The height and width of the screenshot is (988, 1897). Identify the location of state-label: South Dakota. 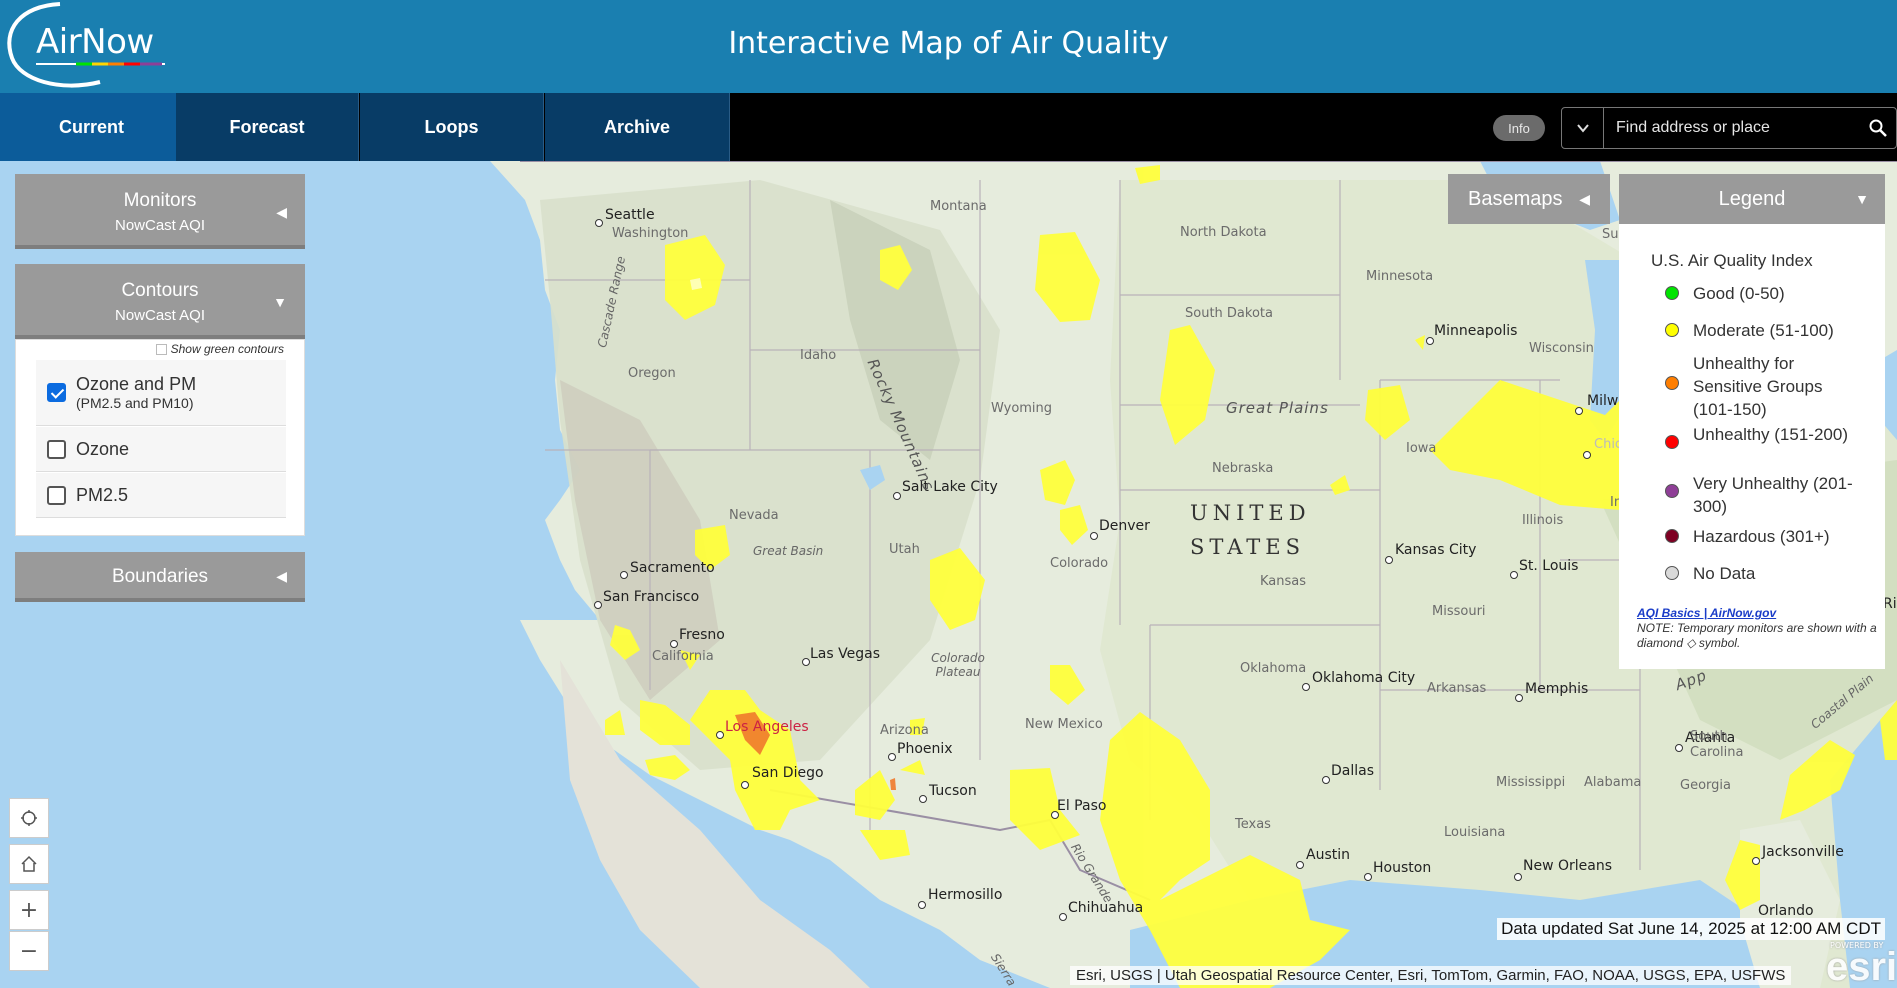
(1229, 313).